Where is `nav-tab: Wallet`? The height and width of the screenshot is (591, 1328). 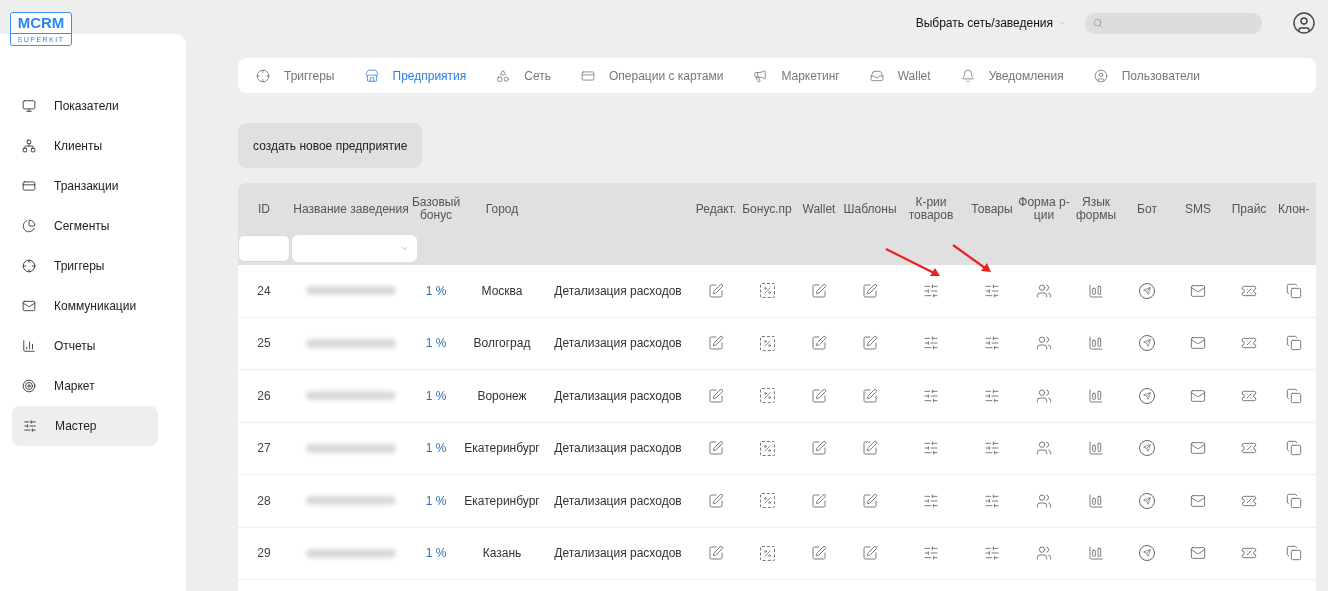 nav-tab: Wallet is located at coordinates (900, 75).